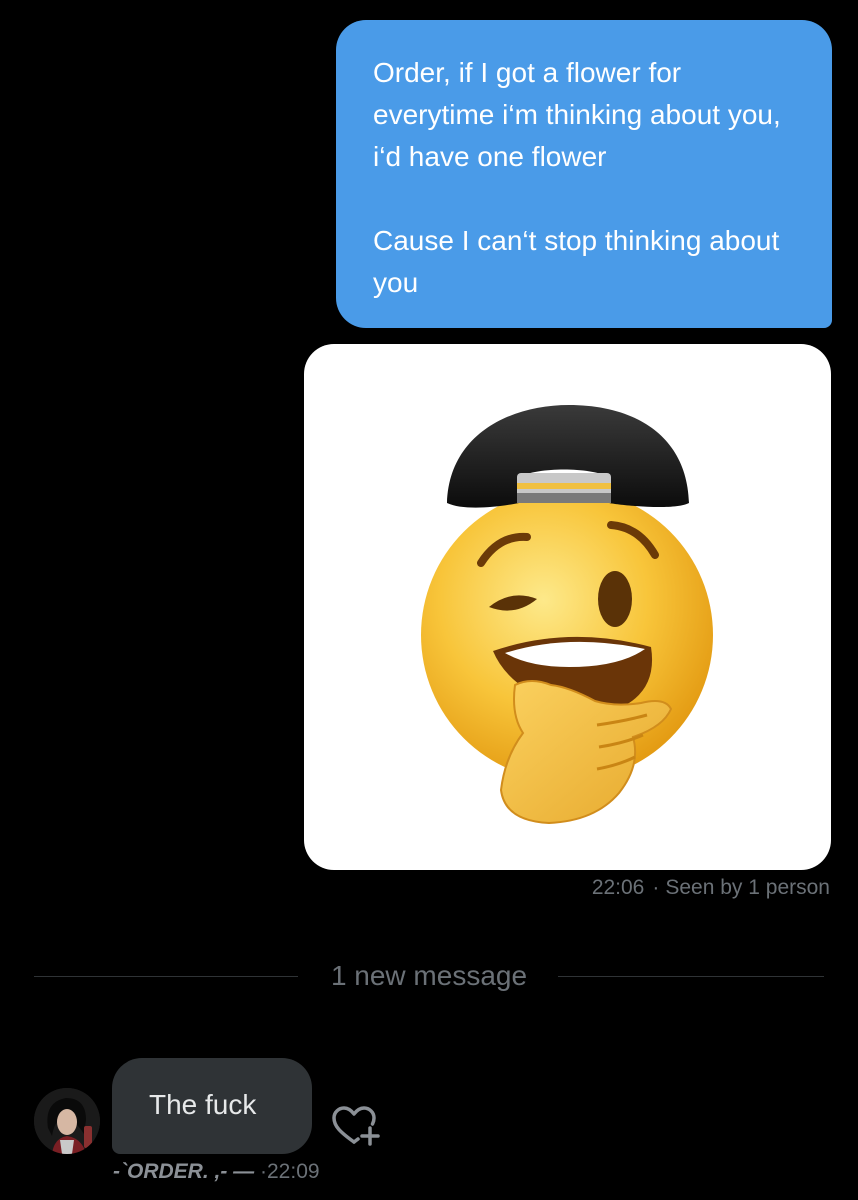 The image size is (858, 1200). What do you see at coordinates (203, 1104) in the screenshot?
I see `incoming-message-text: The fuck` at bounding box center [203, 1104].